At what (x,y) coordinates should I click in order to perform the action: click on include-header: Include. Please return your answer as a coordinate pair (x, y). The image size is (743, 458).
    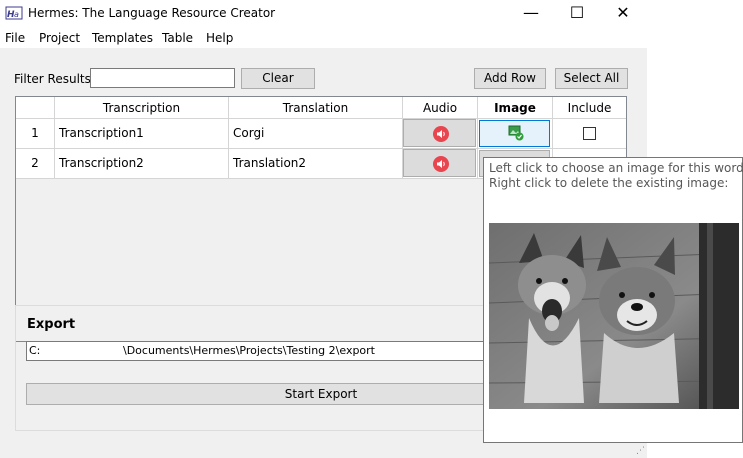
    Looking at the image, I should click on (589, 108).